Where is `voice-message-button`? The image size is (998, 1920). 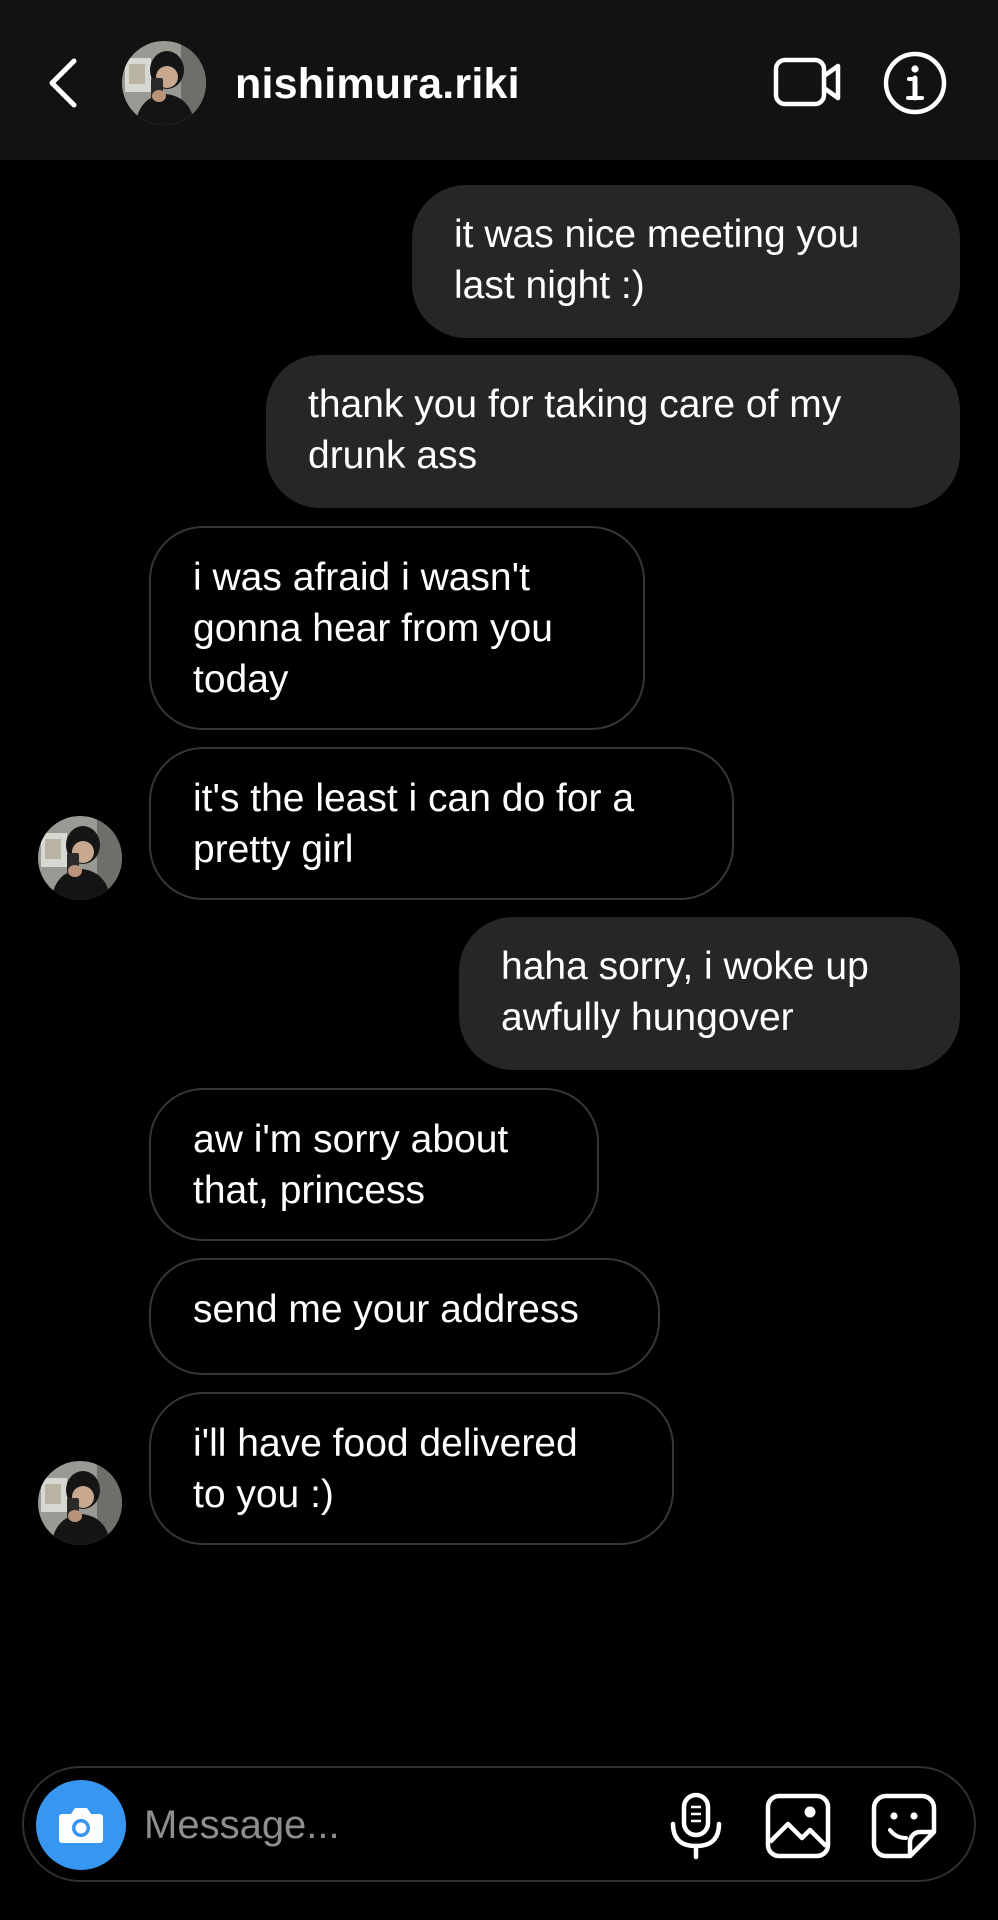
voice-message-button is located at coordinates (696, 1826).